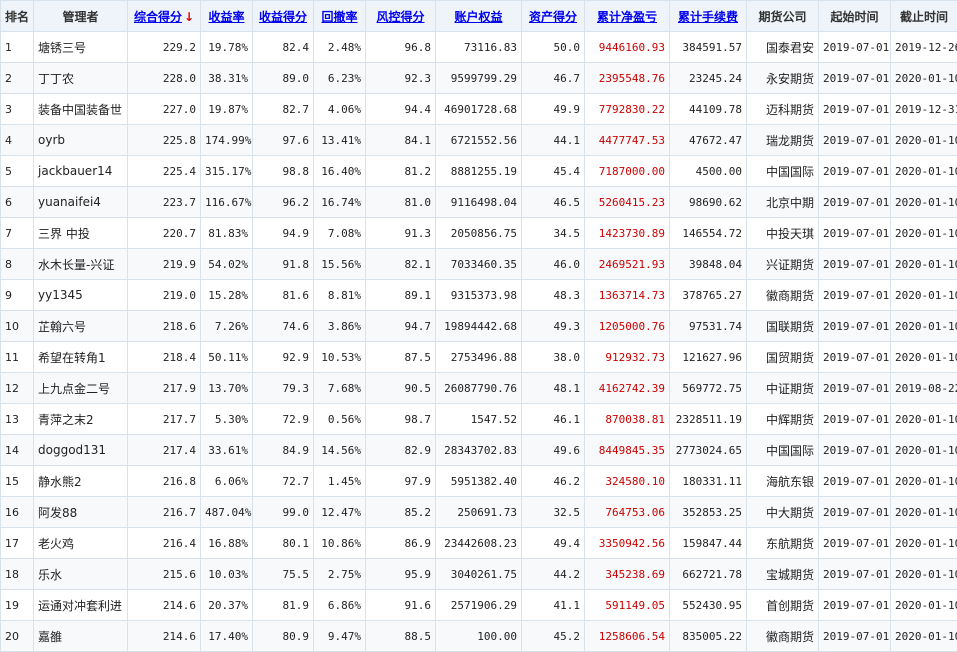  What do you see at coordinates (340, 16) in the screenshot?
I see `header-drawdown-sort: 回撤率` at bounding box center [340, 16].